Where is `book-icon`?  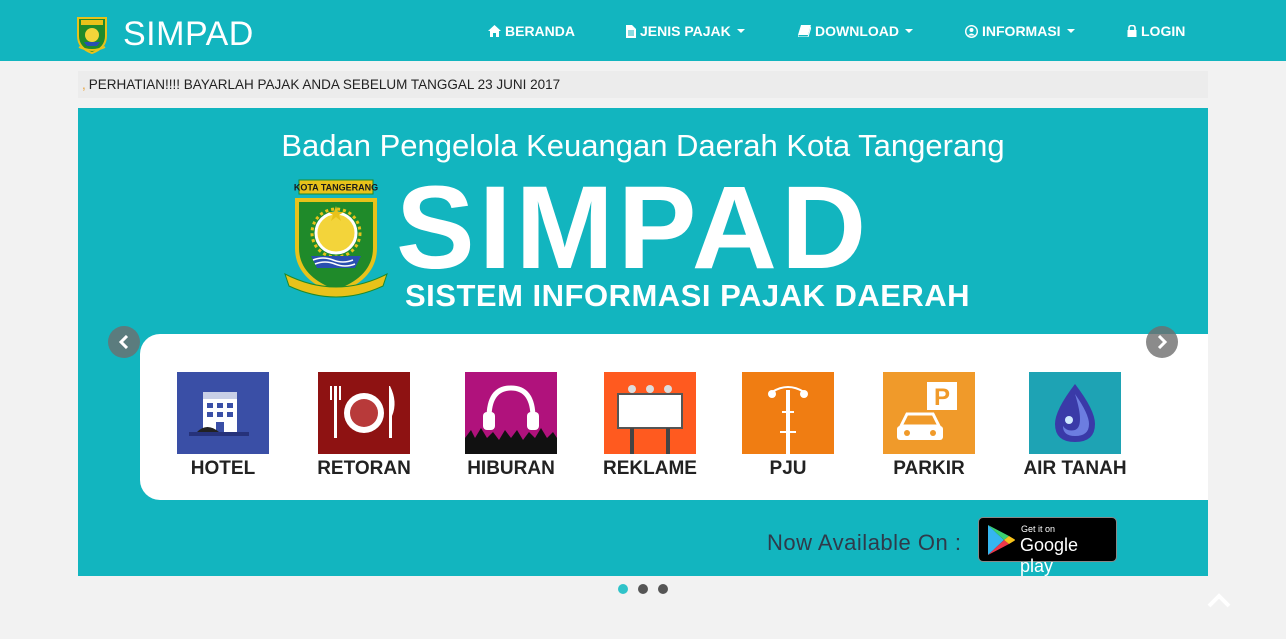
book-icon is located at coordinates (804, 31).